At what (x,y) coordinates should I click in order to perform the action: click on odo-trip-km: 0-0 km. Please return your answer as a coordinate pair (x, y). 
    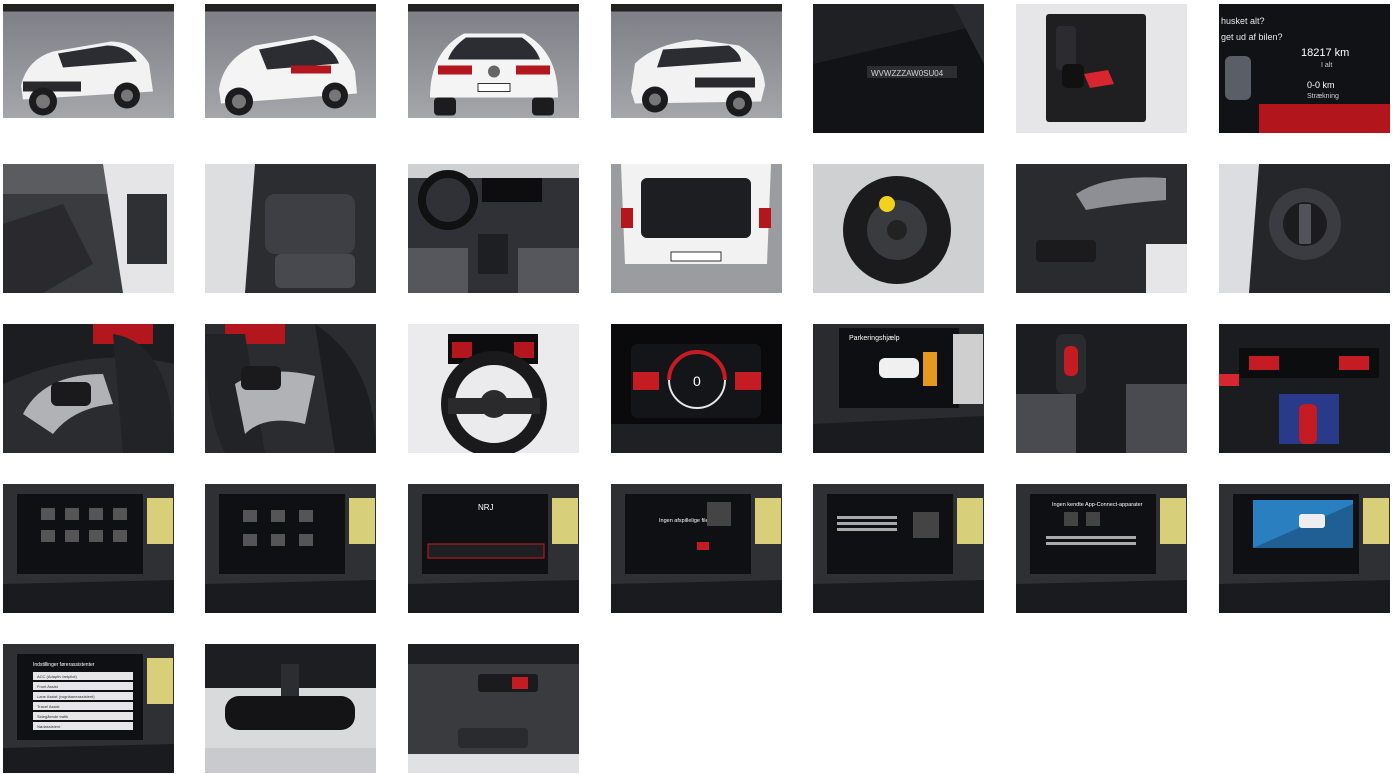
    Looking at the image, I should click on (1321, 85).